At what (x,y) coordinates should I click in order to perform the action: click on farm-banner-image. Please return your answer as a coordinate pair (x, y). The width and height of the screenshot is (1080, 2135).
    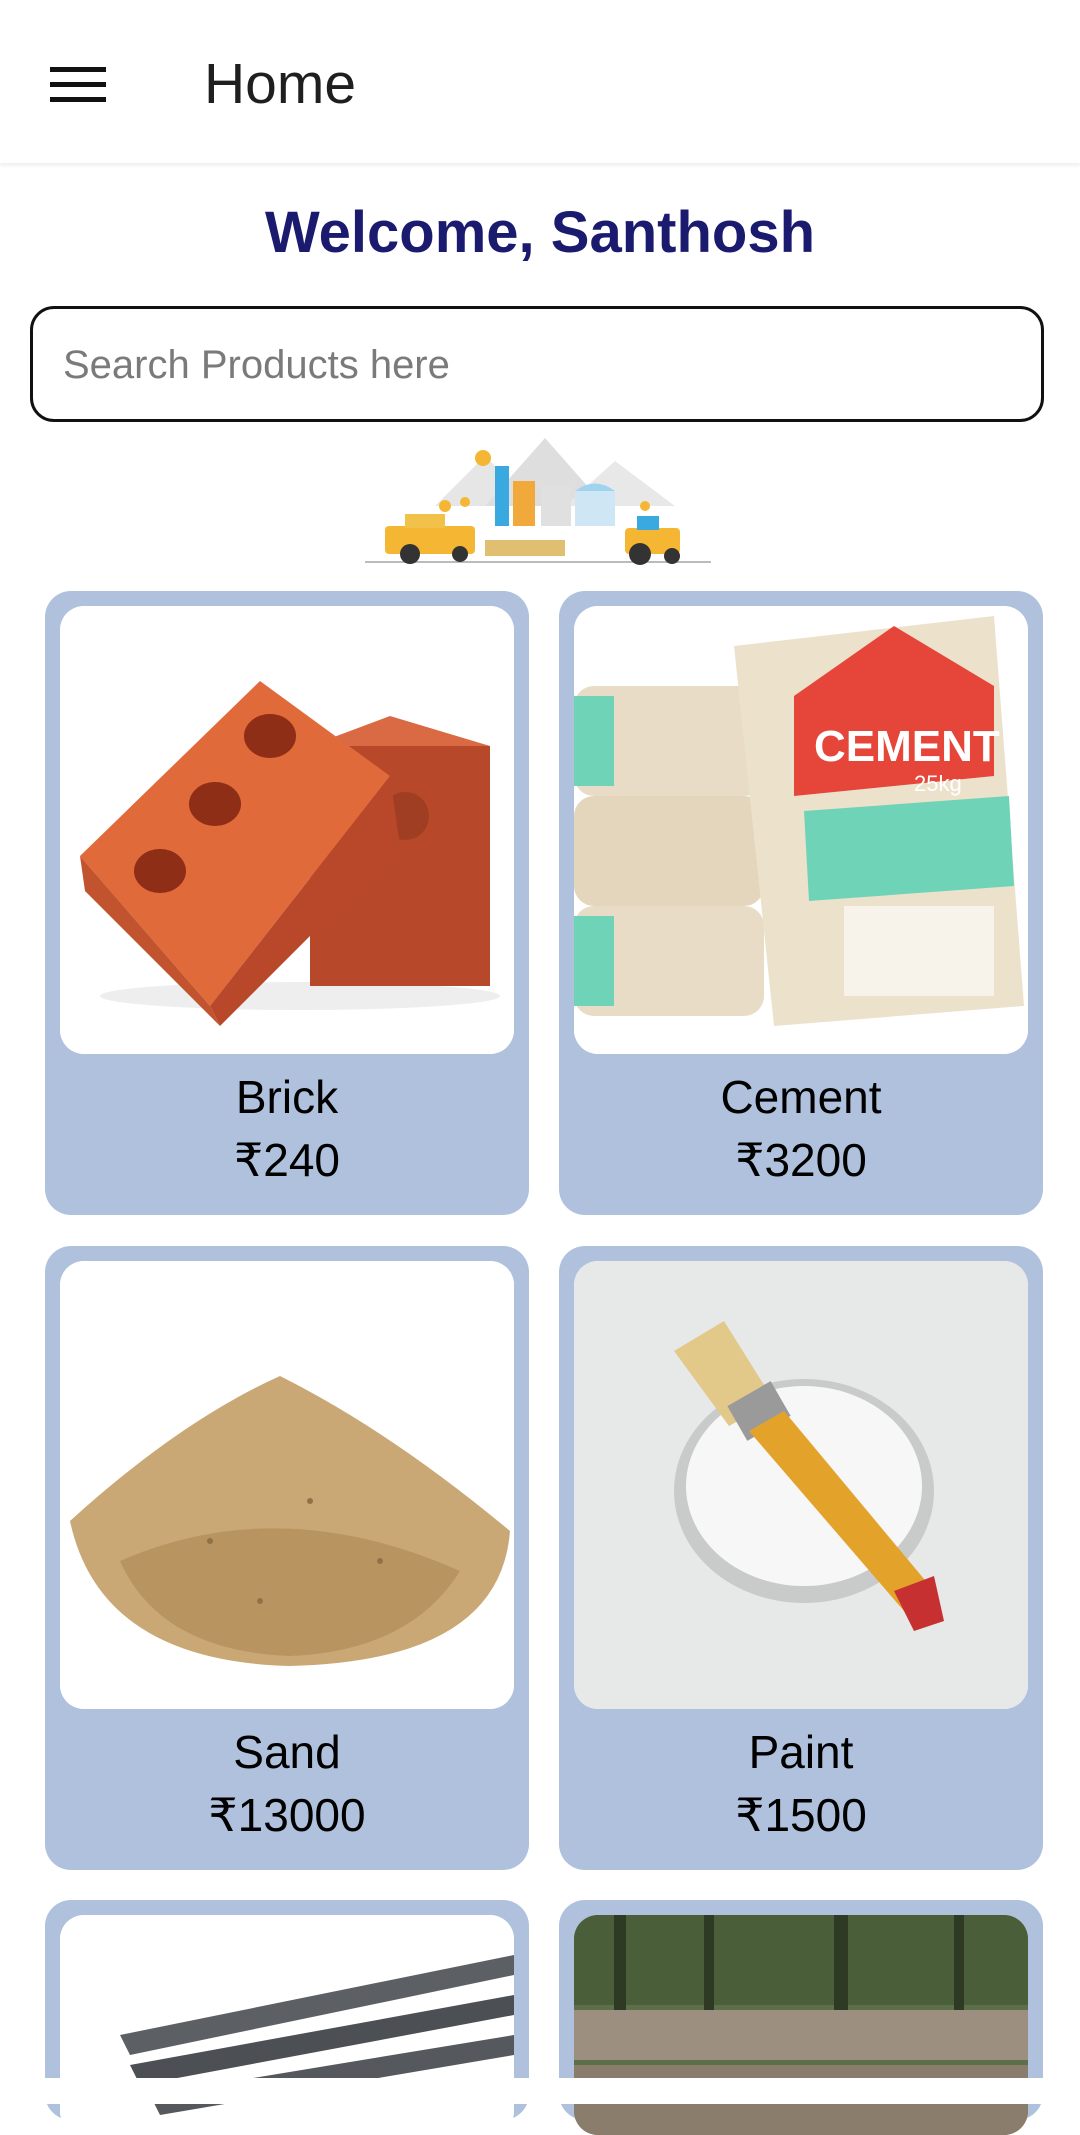
    Looking at the image, I should click on (538, 502).